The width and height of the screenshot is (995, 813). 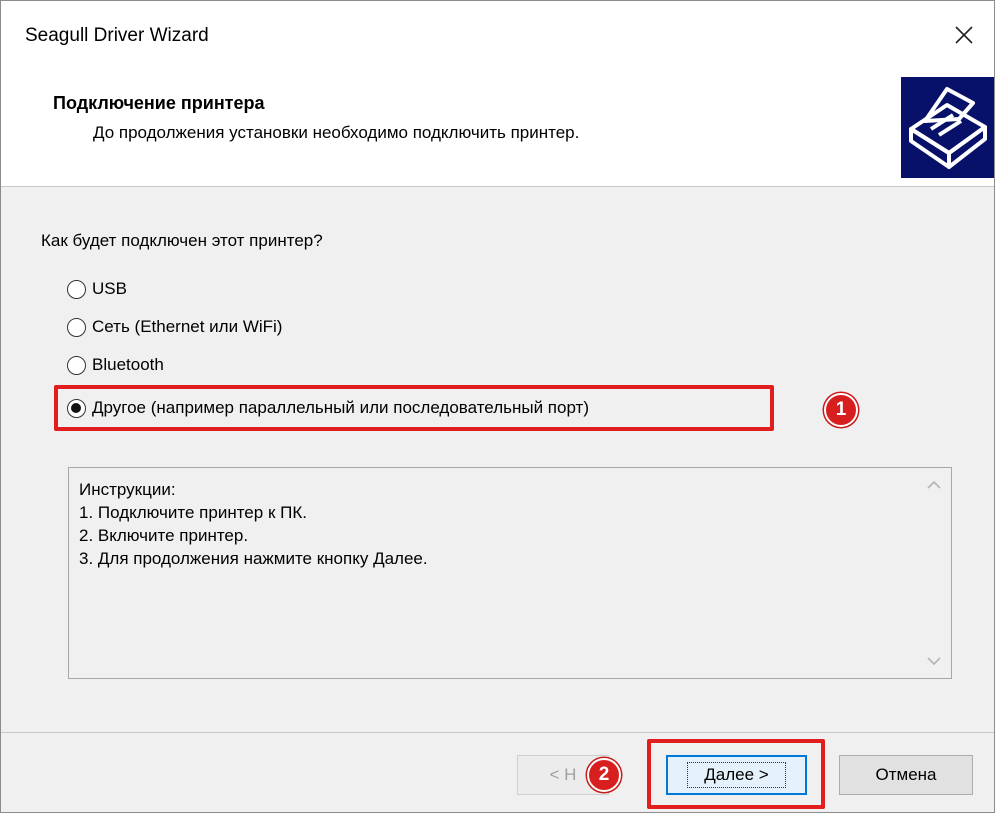 I want to click on radio-network: Сеть (Ethernet или WiFi), so click(x=174, y=327).